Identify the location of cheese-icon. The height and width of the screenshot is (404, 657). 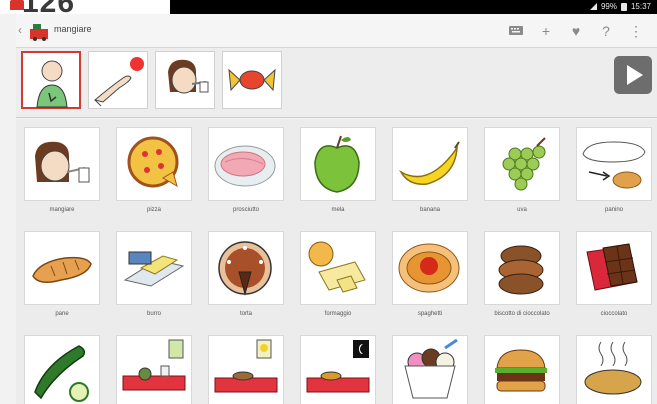
(337, 267).